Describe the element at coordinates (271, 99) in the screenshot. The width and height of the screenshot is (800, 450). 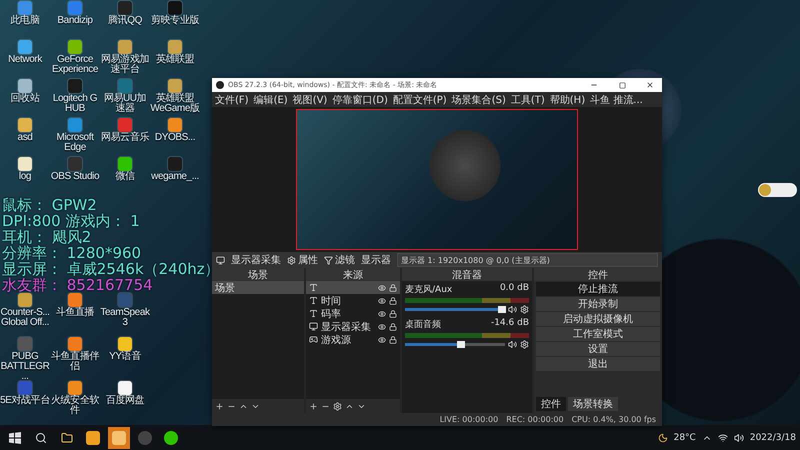
I see `menu-item: 编辑(E)` at that location.